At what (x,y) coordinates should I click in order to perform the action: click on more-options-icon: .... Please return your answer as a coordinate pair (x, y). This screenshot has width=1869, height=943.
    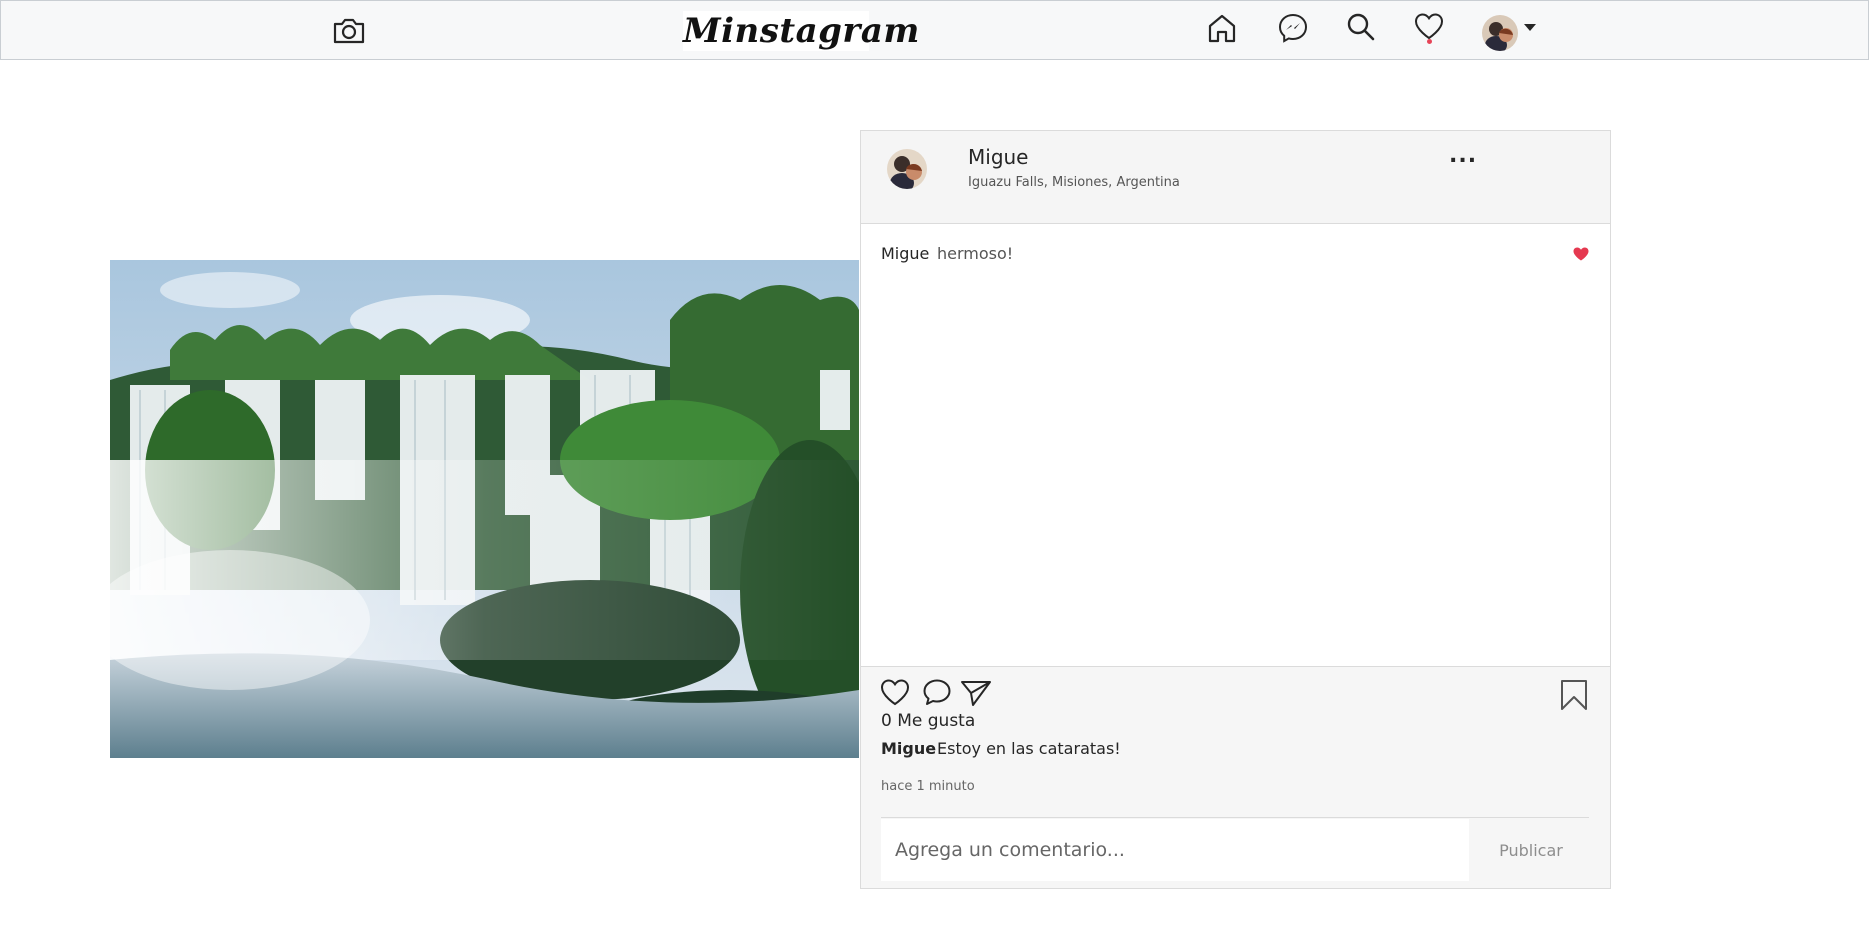
    Looking at the image, I should click on (1463, 155).